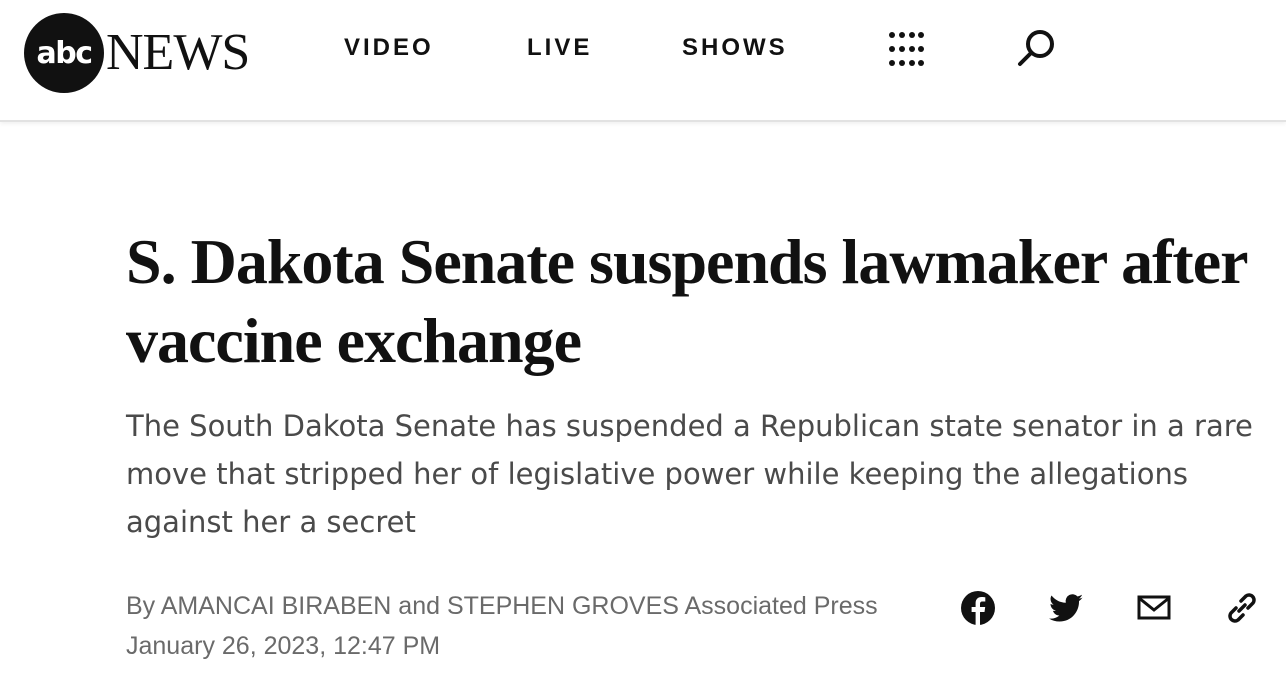 Image resolution: width=1286 pixels, height=695 pixels. I want to click on article-date: January 26, 2023, 12:47 PM, so click(283, 646).